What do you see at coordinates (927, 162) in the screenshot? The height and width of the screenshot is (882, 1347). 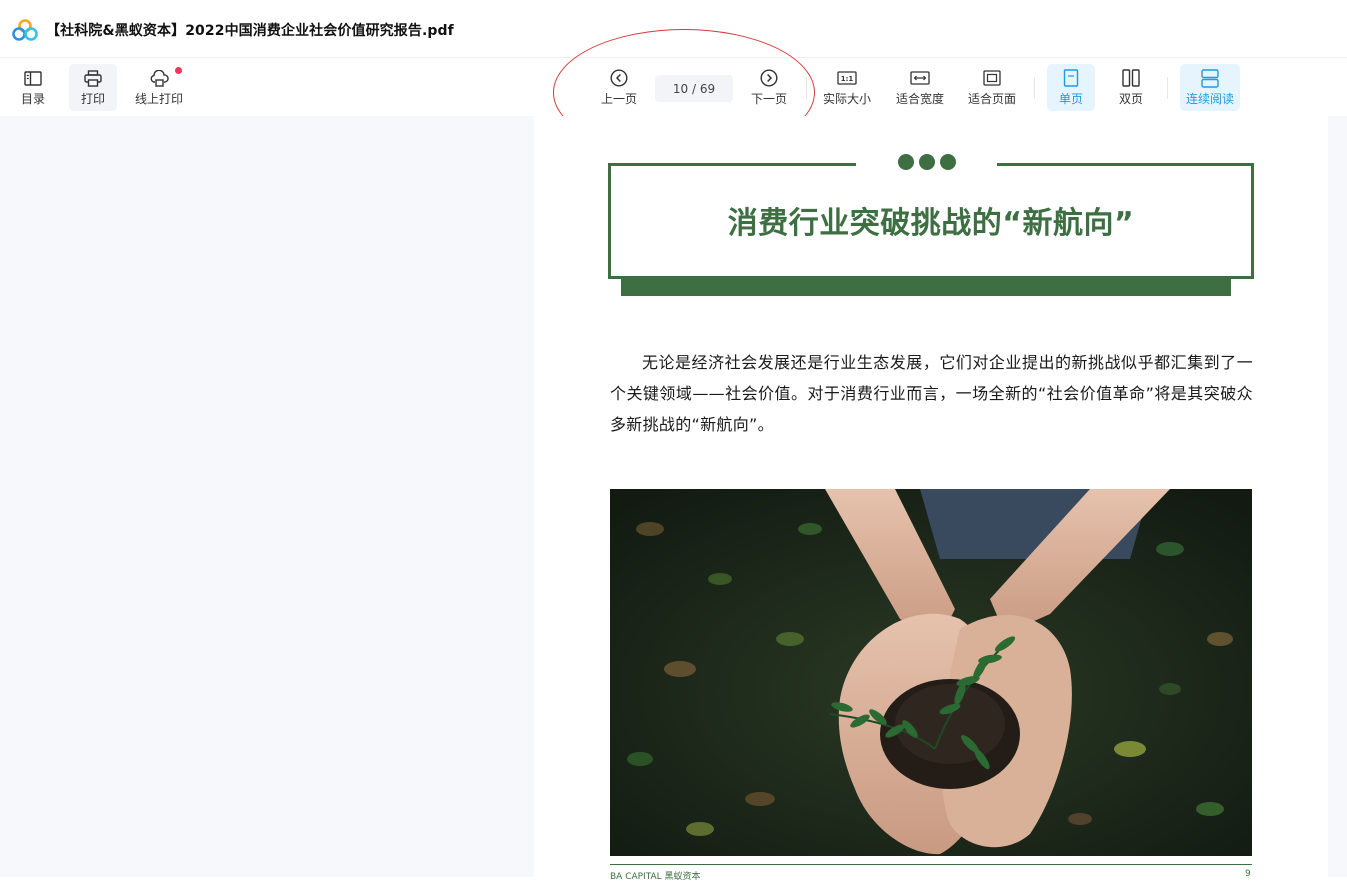 I see `decorative-dots` at bounding box center [927, 162].